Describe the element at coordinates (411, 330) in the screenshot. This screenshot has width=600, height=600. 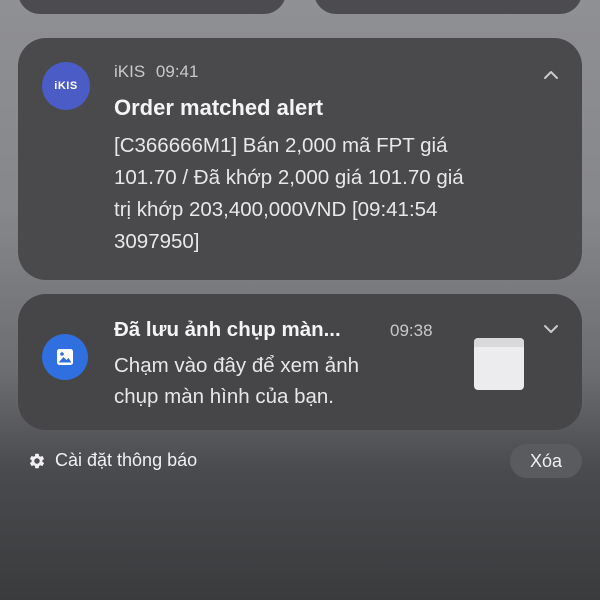
I see `notification-time: 09:38` at that location.